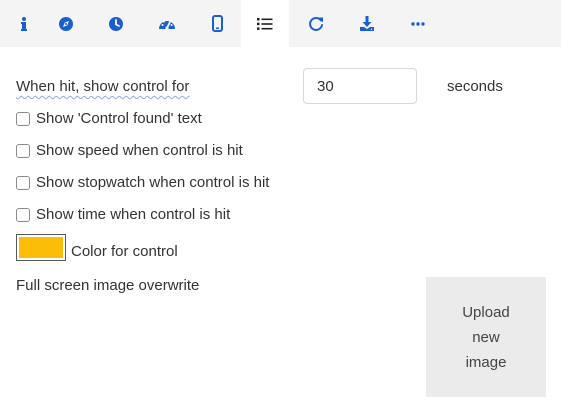 Image resolution: width=561 pixels, height=417 pixels. I want to click on speedometer-icon, so click(167, 24).